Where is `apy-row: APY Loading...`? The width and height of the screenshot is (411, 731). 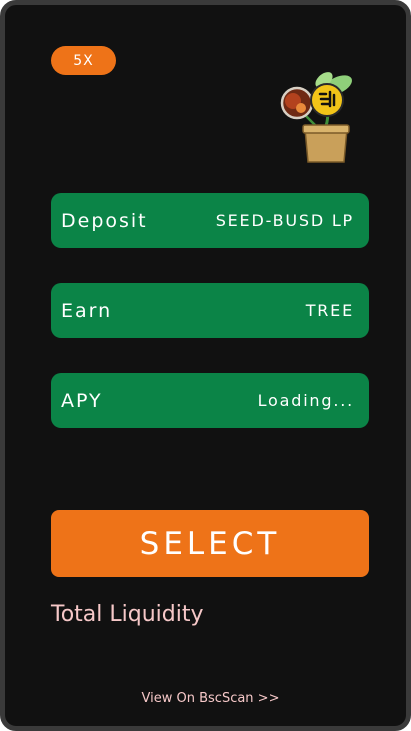
apy-row: APY Loading... is located at coordinates (210, 400).